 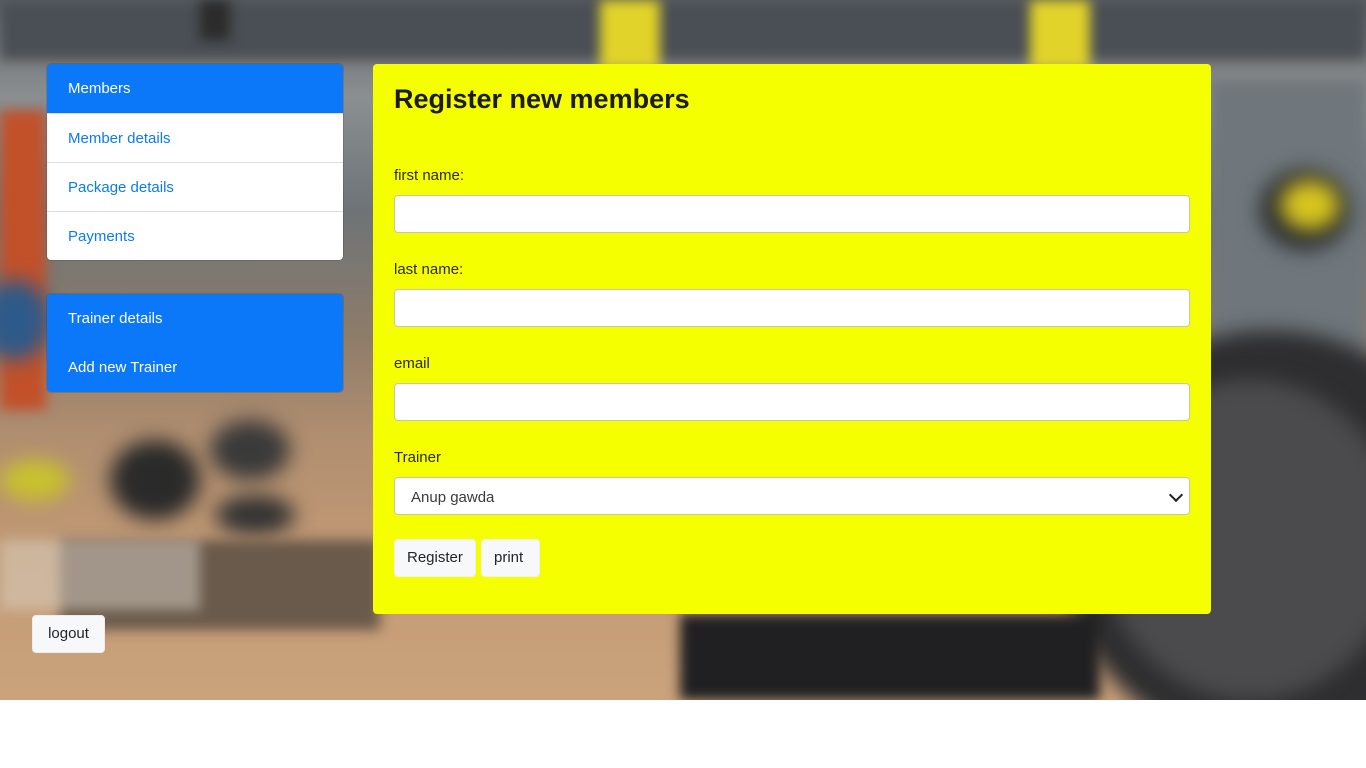 I want to click on email-input, so click(x=792, y=402).